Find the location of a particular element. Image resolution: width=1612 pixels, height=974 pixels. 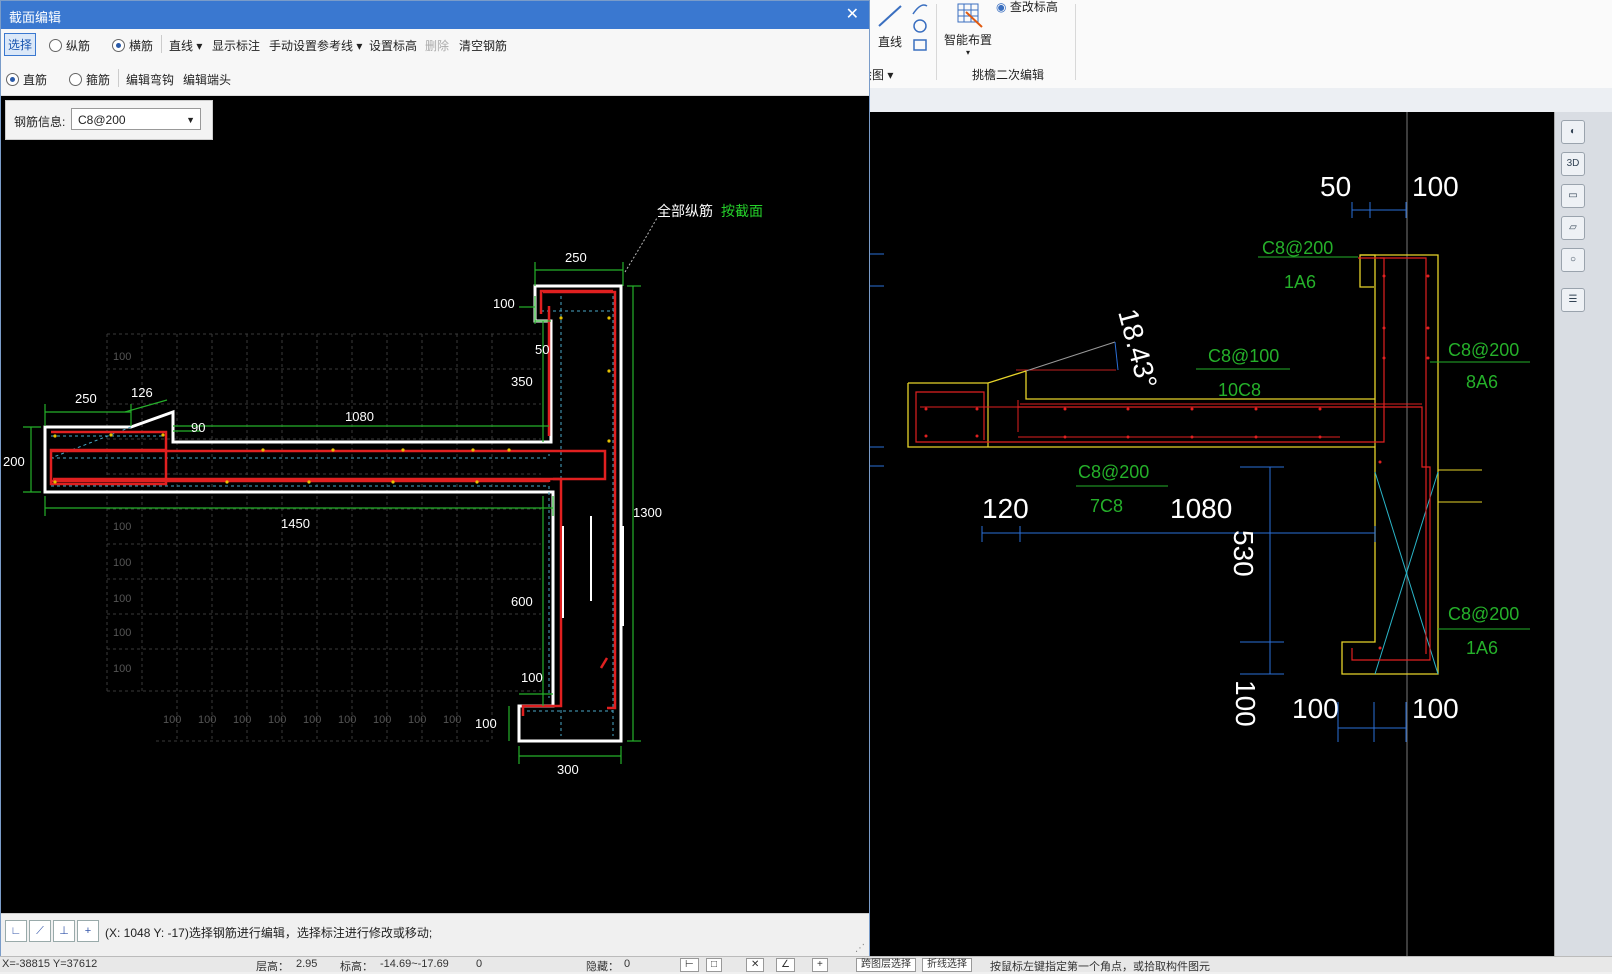

label-c8-200-b: C8@200 is located at coordinates (1483, 350).